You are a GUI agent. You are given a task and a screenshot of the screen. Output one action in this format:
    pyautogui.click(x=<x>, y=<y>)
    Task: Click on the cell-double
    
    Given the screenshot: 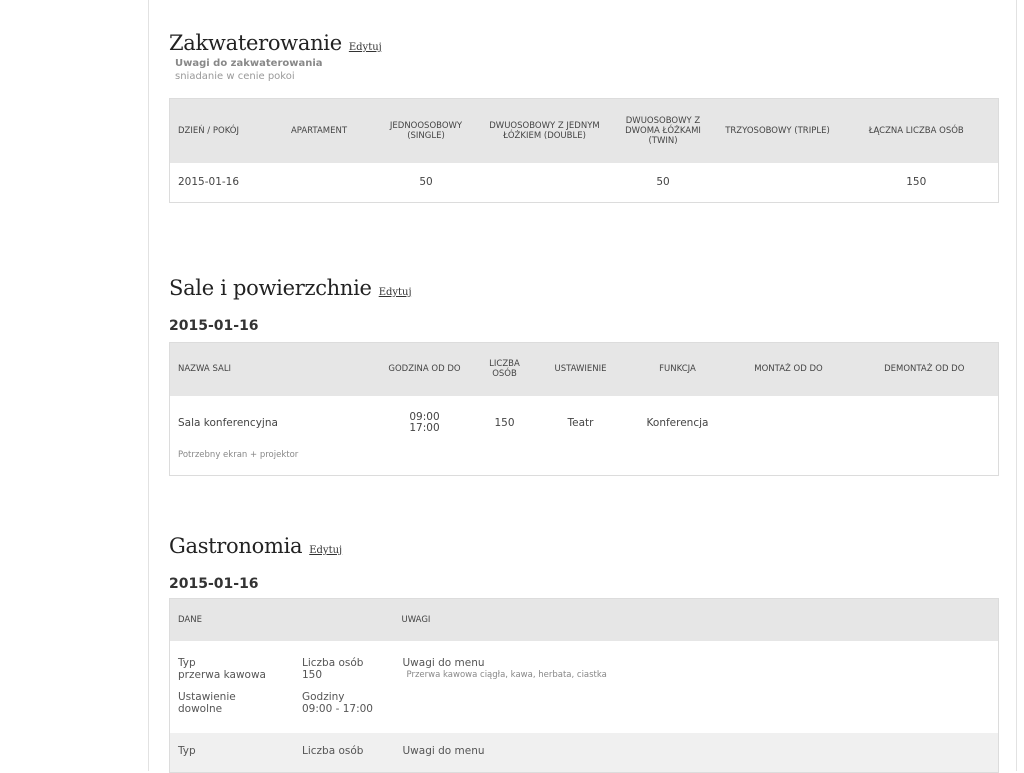 What is the action you would take?
    pyautogui.click(x=545, y=183)
    